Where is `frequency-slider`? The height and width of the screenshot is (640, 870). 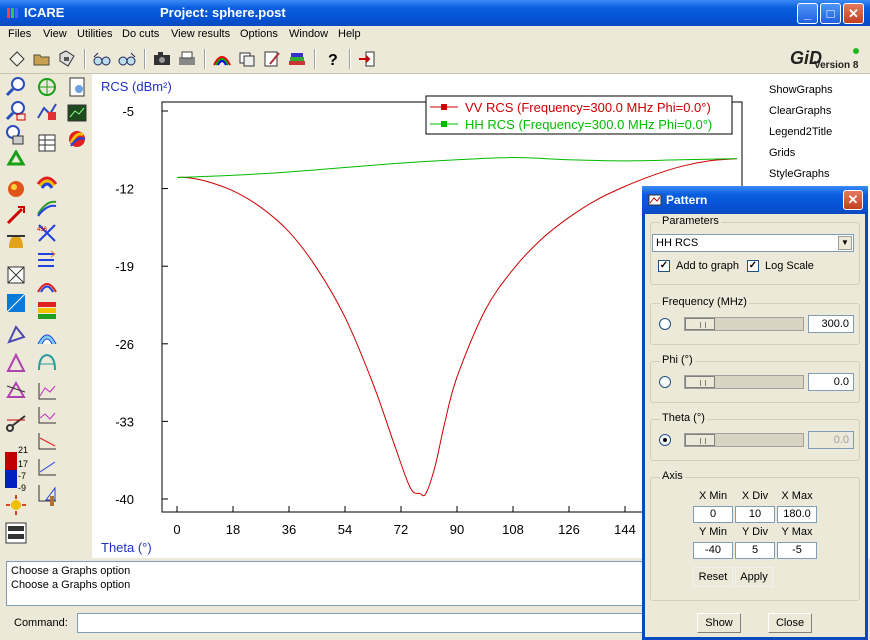
frequency-slider is located at coordinates (744, 324).